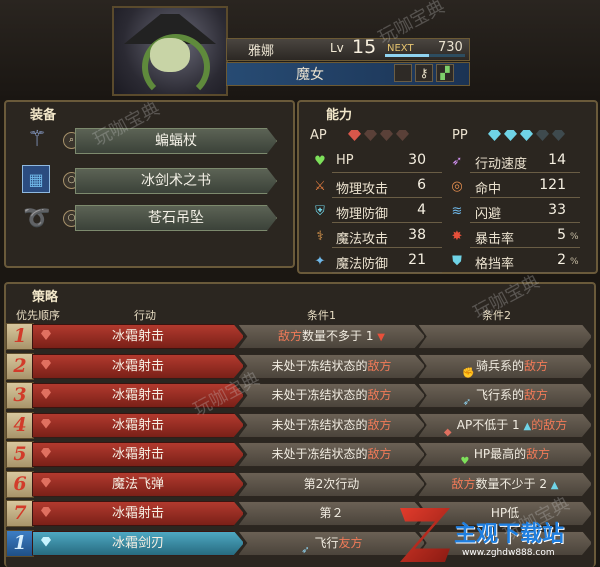  What do you see at coordinates (460, 135) in the screenshot?
I see `pp-label: PP` at bounding box center [460, 135].